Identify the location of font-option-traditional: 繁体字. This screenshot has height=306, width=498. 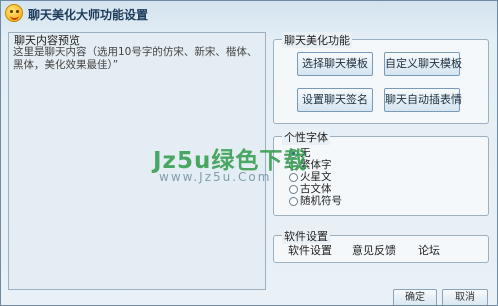
(310, 165).